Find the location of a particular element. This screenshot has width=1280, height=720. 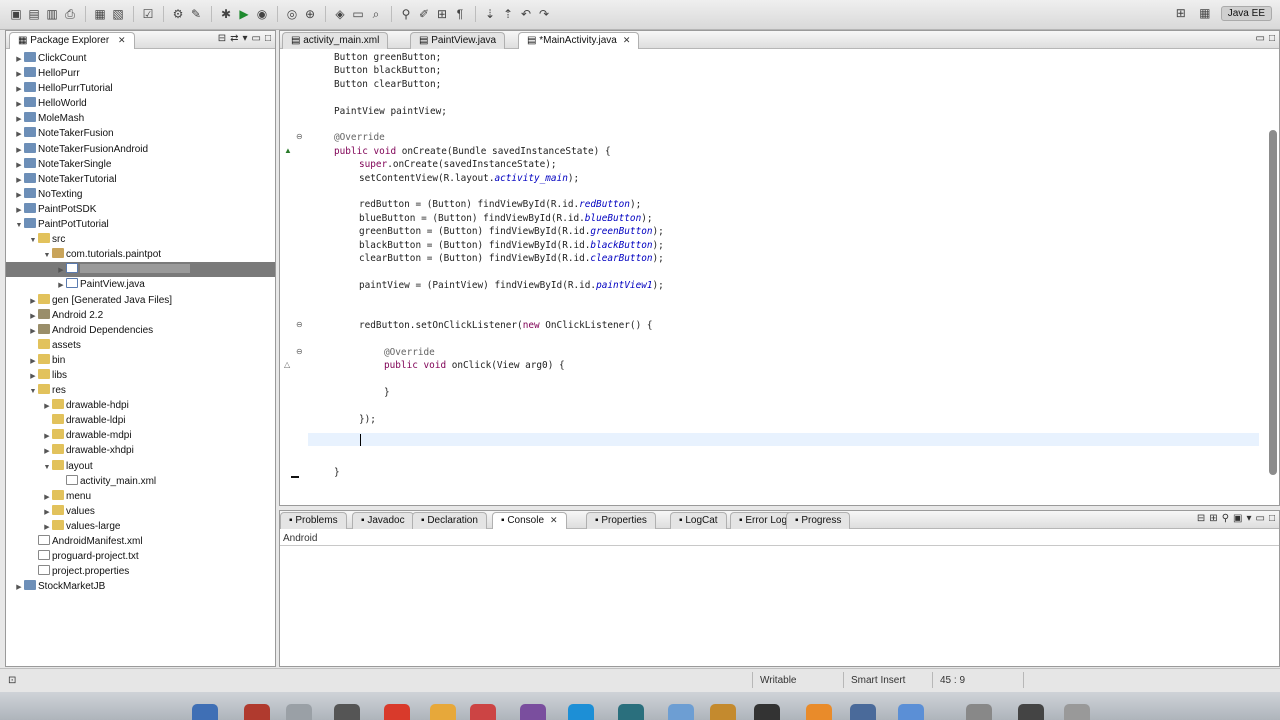

debug-icon: ✱ is located at coordinates (226, 14).